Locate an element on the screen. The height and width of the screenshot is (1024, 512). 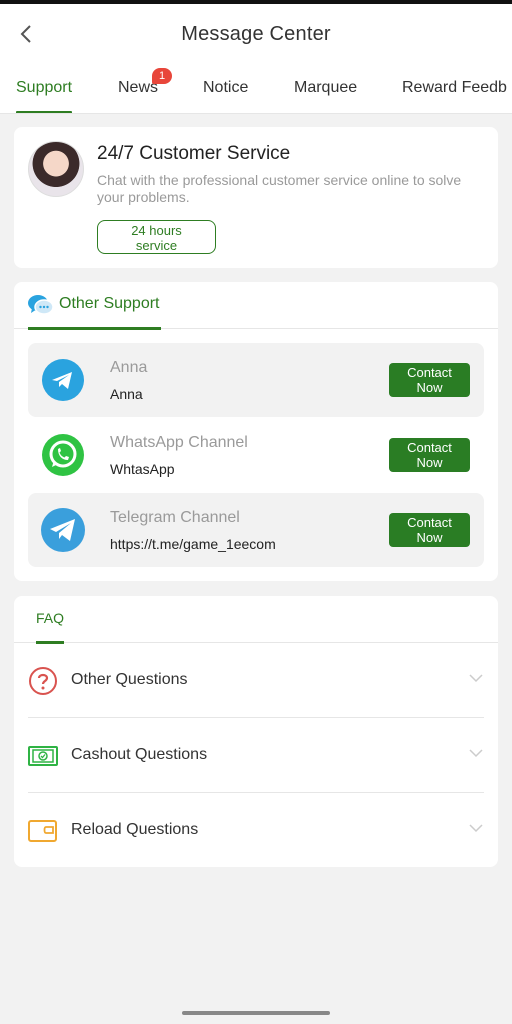
section-header: FAQ is located at coordinates (256, 620).